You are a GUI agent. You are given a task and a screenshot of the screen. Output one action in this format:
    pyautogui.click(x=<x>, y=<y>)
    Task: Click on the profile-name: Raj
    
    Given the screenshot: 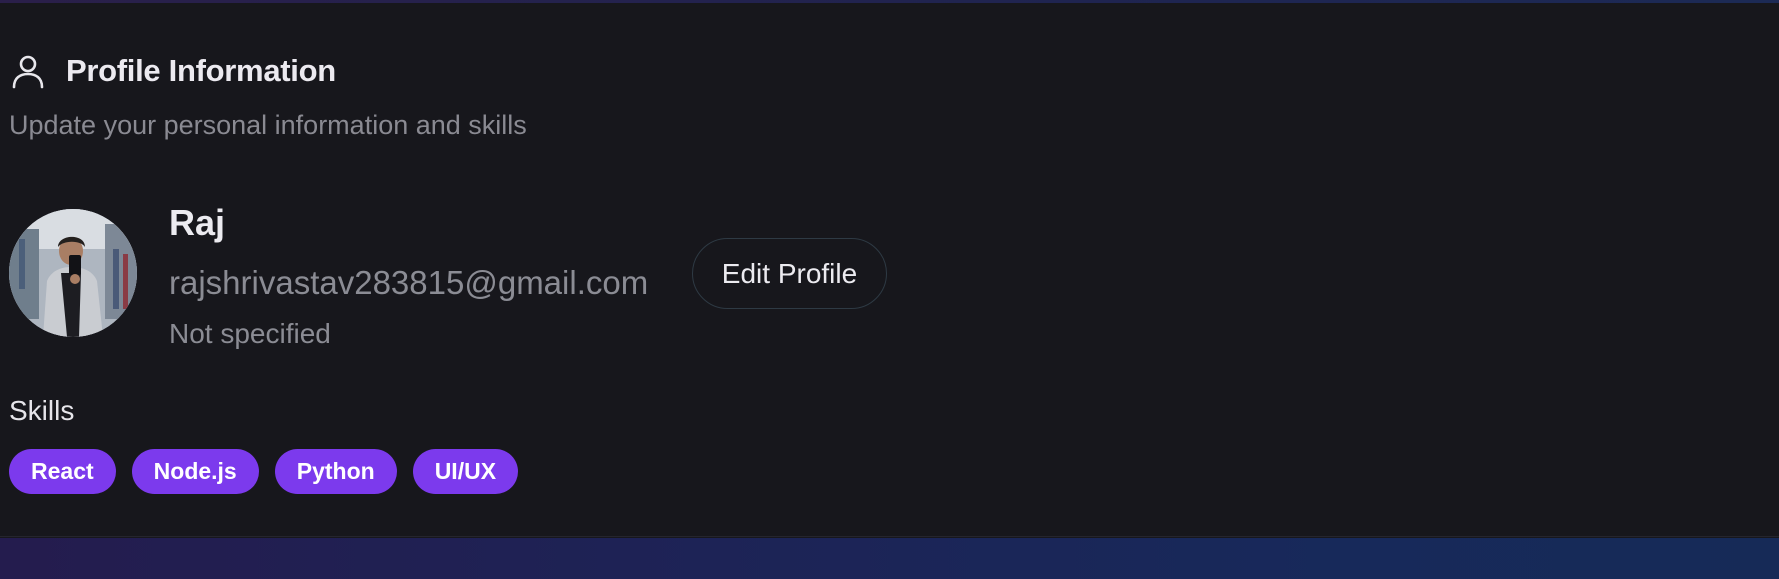 What is the action you would take?
    pyautogui.click(x=197, y=222)
    